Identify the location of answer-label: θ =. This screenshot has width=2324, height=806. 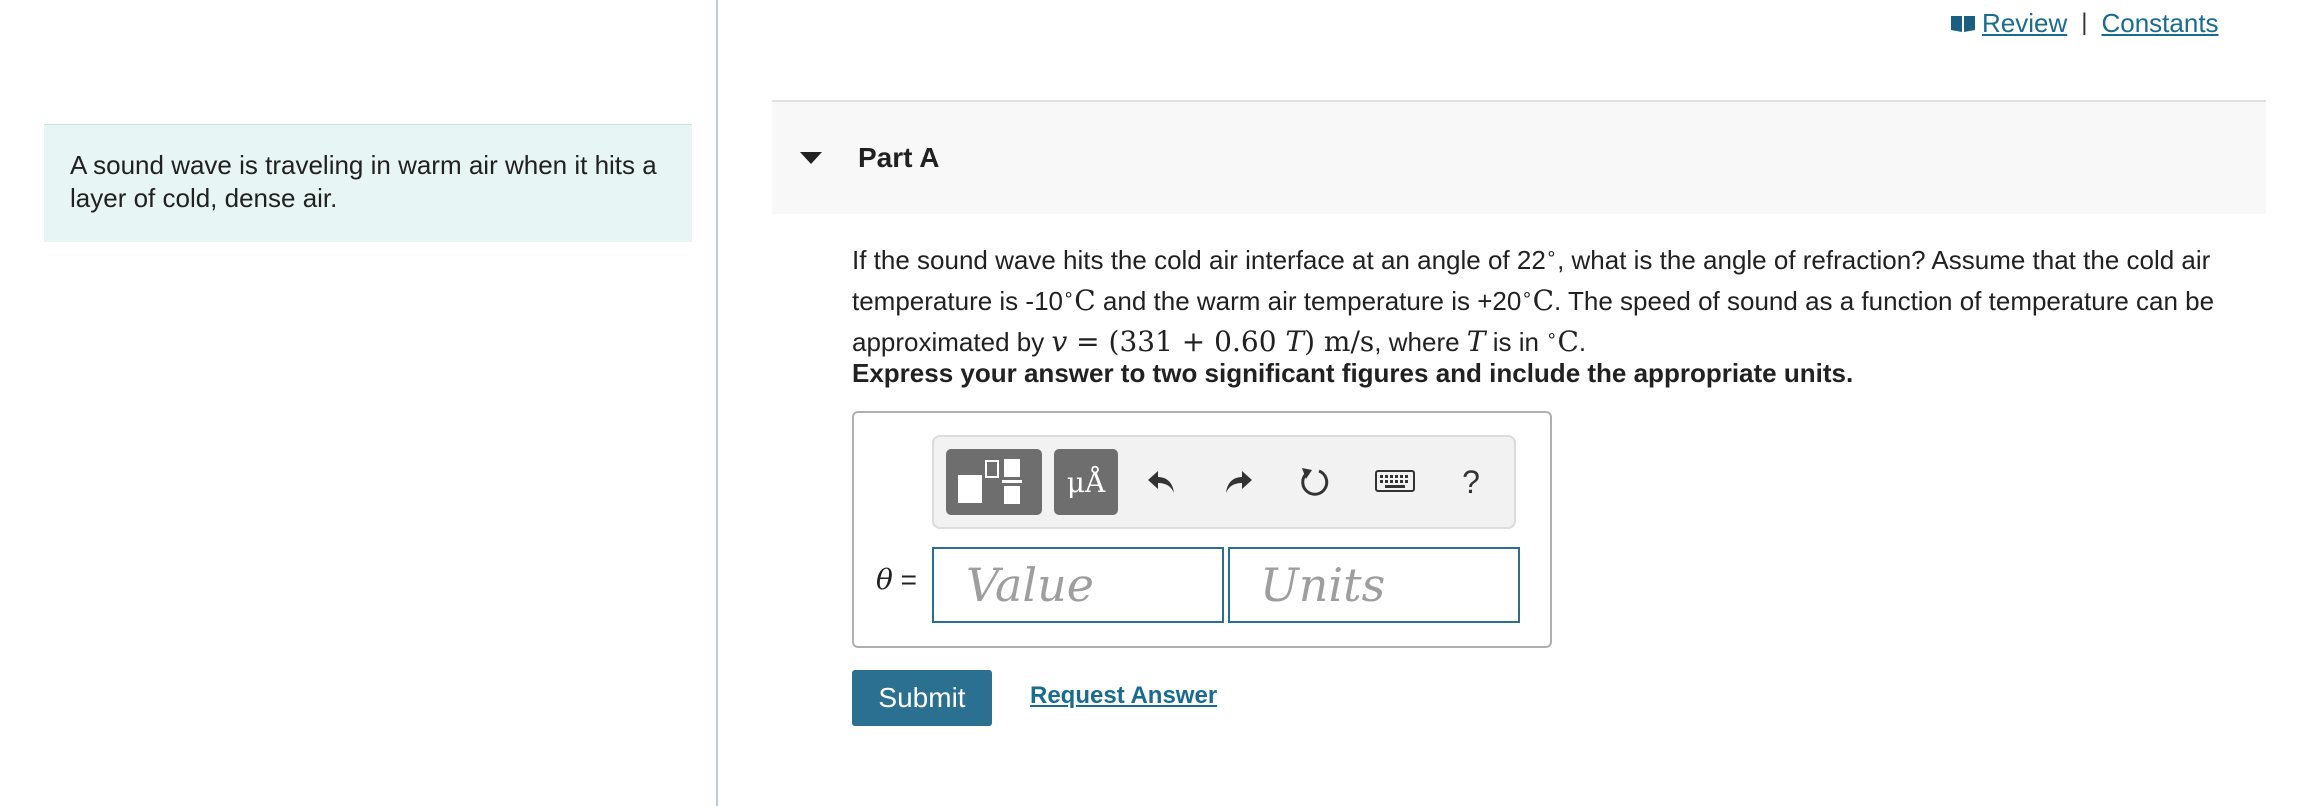
(896, 579).